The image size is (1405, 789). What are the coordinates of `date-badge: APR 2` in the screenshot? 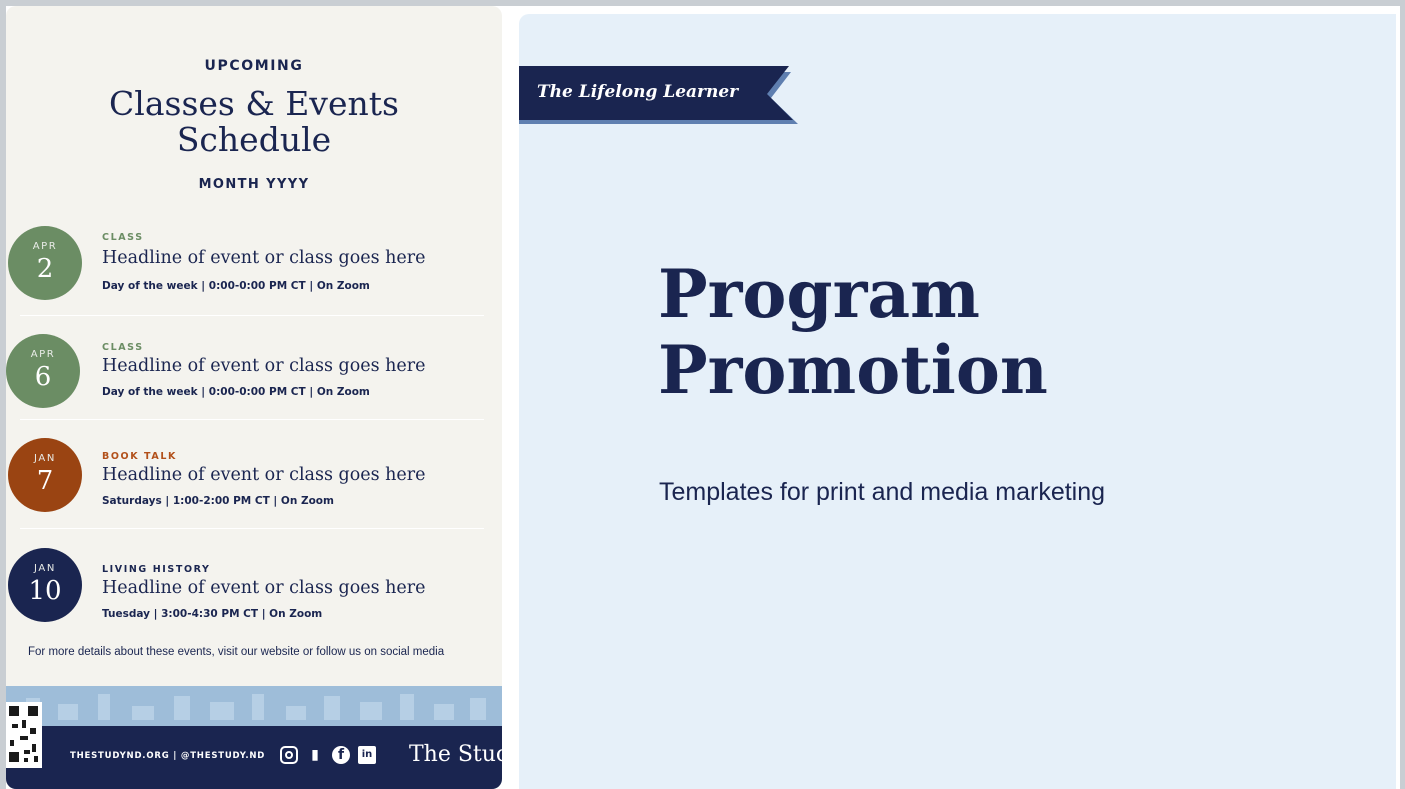 It's located at (45, 263).